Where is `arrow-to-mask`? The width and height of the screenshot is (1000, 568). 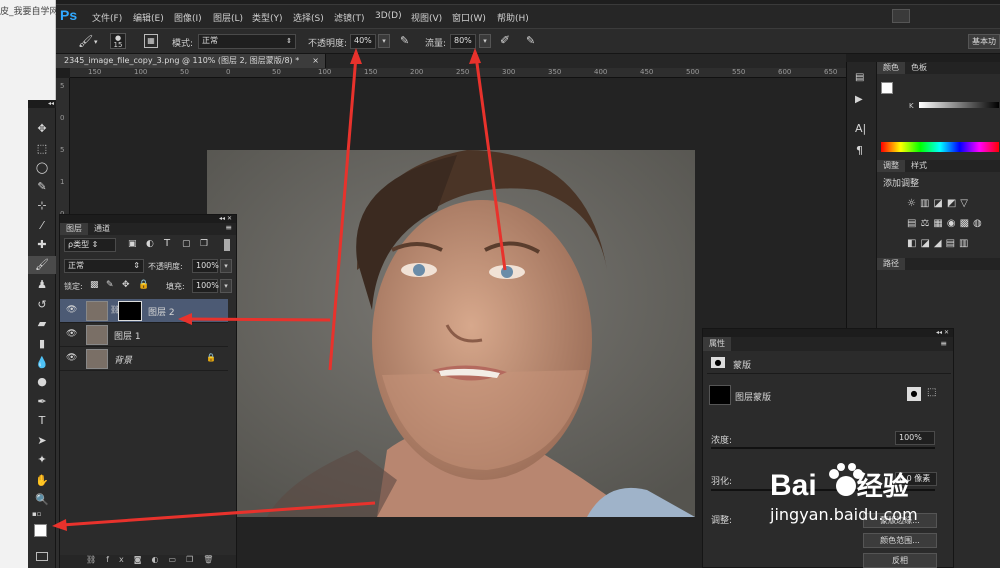
arrow-to-mask is located at coordinates (258, 319).